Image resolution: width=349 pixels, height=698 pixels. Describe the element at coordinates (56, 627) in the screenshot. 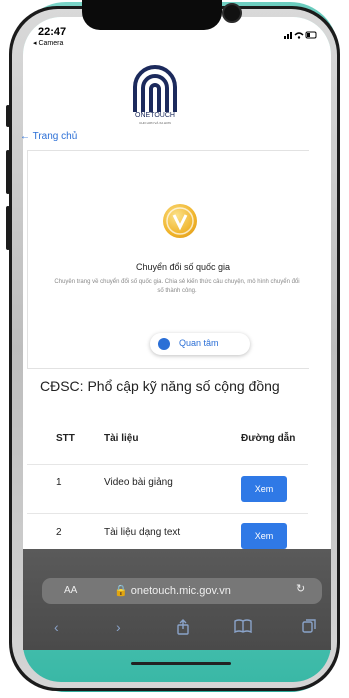

I see `back-icon: ‹` at that location.